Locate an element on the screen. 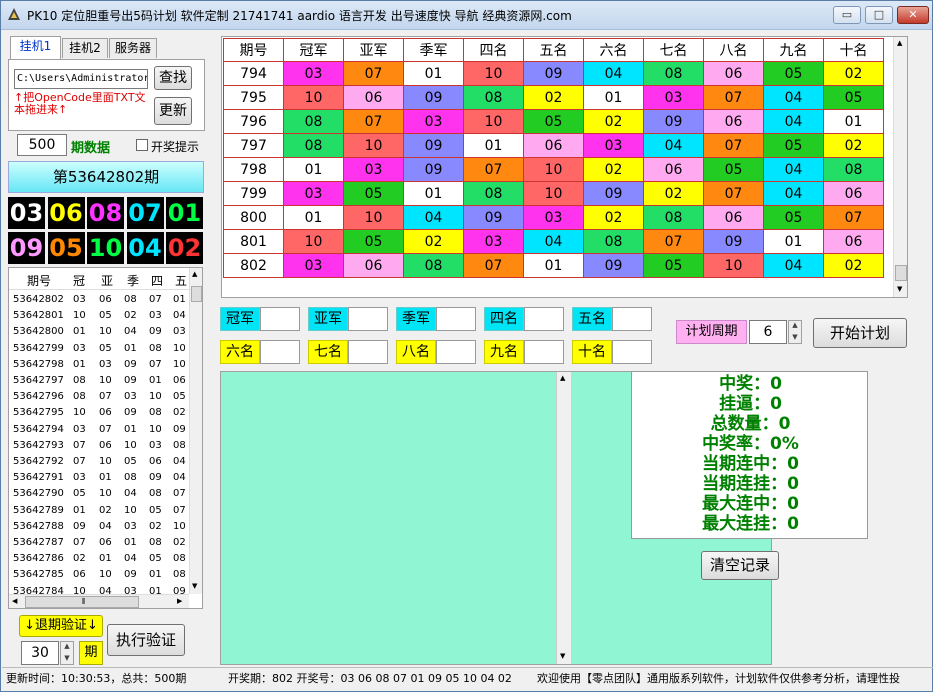 Image resolution: width=933 pixels, height=692 pixels. scroll-up-icon: ▲ is located at coordinates (194, 274).